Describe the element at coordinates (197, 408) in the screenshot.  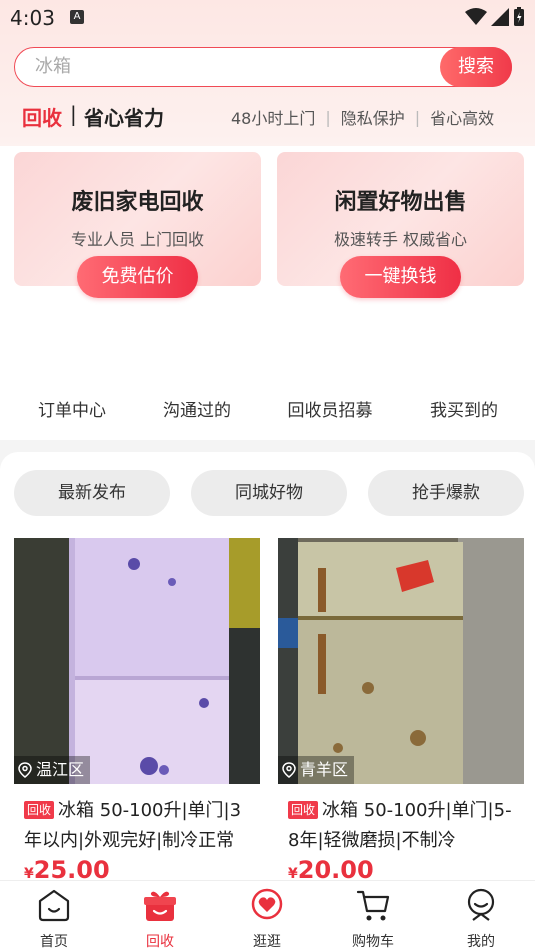
I see `quick-nav-chats: 沟通过的` at that location.